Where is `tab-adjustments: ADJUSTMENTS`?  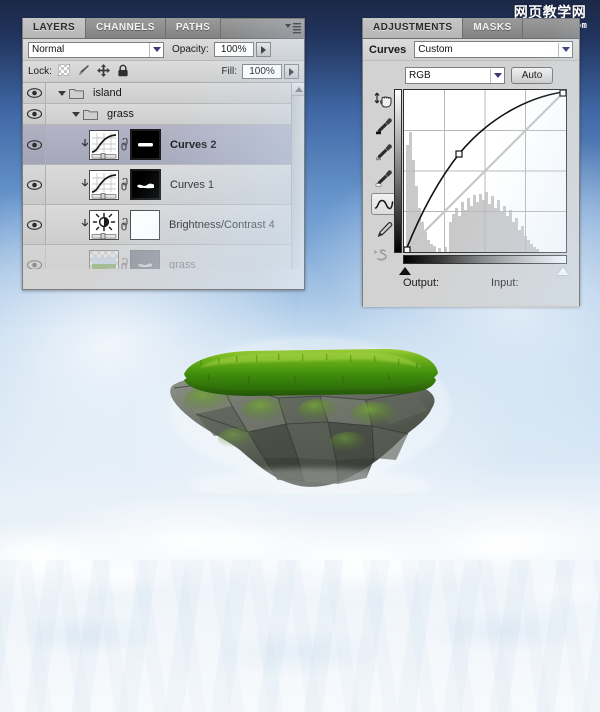
tab-adjustments: ADJUSTMENTS is located at coordinates (413, 28).